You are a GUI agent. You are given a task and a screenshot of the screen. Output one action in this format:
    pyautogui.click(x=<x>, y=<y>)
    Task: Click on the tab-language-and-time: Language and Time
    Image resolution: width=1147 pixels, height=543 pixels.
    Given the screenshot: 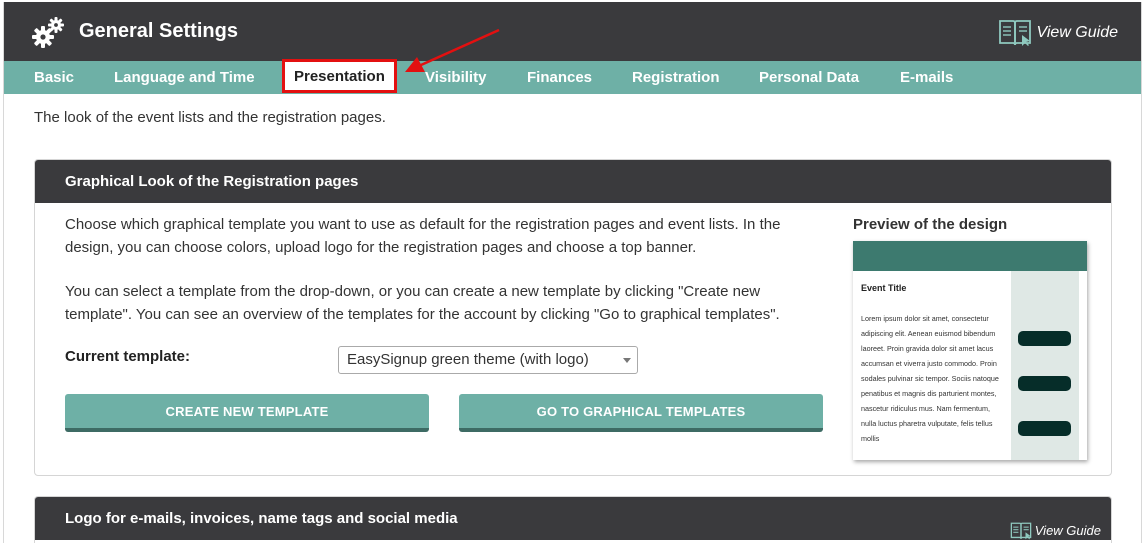 What is the action you would take?
    pyautogui.click(x=184, y=77)
    